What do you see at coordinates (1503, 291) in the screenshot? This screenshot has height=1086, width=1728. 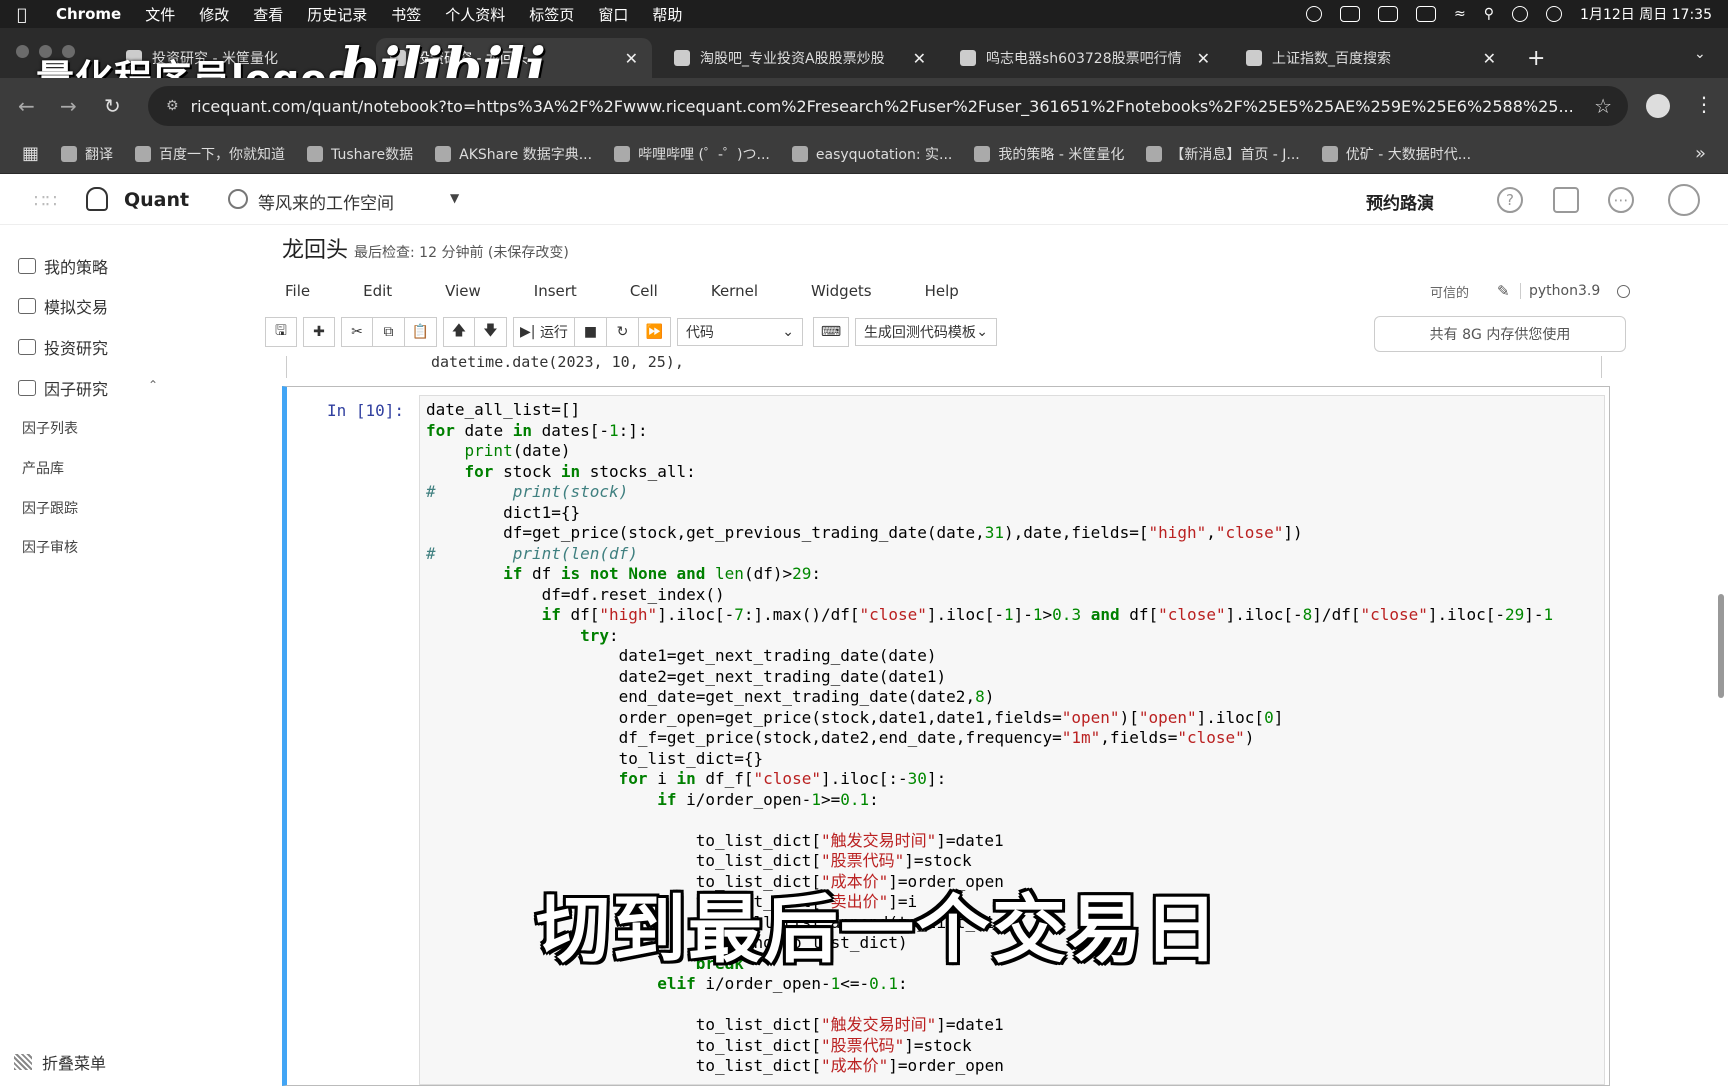 I see `edit-pencil-icon: ✎` at bounding box center [1503, 291].